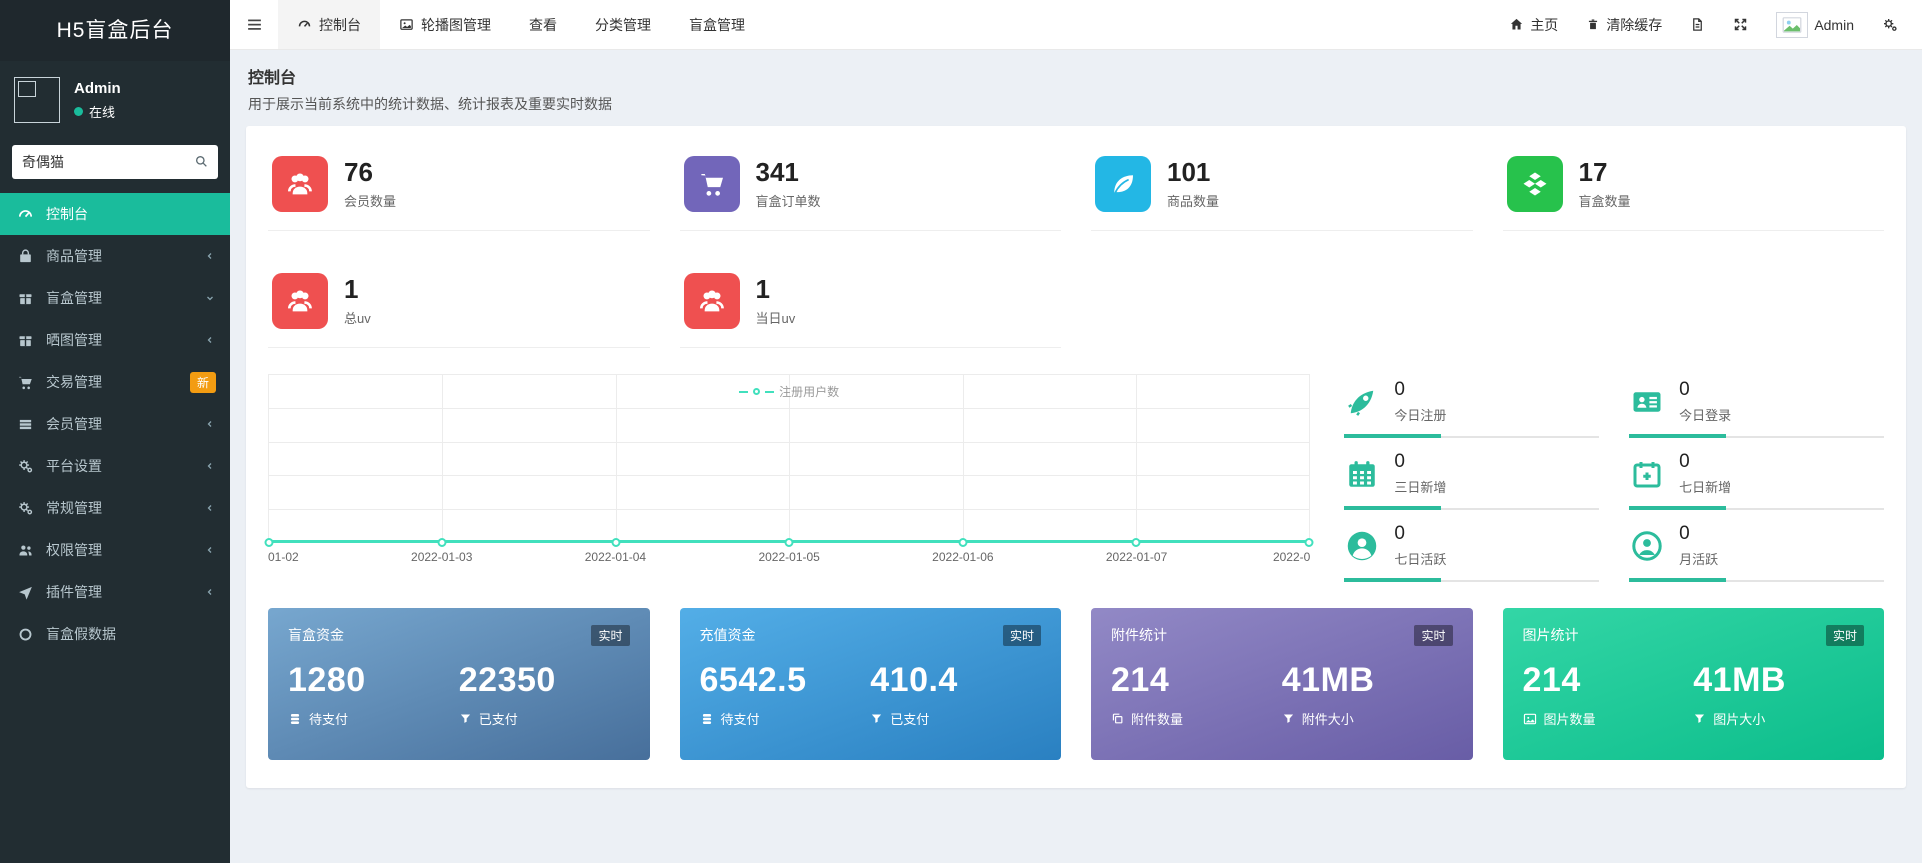 This screenshot has height=863, width=1922. What do you see at coordinates (459, 183) in the screenshot?
I see `stat-card-members: 76 会员数量` at bounding box center [459, 183].